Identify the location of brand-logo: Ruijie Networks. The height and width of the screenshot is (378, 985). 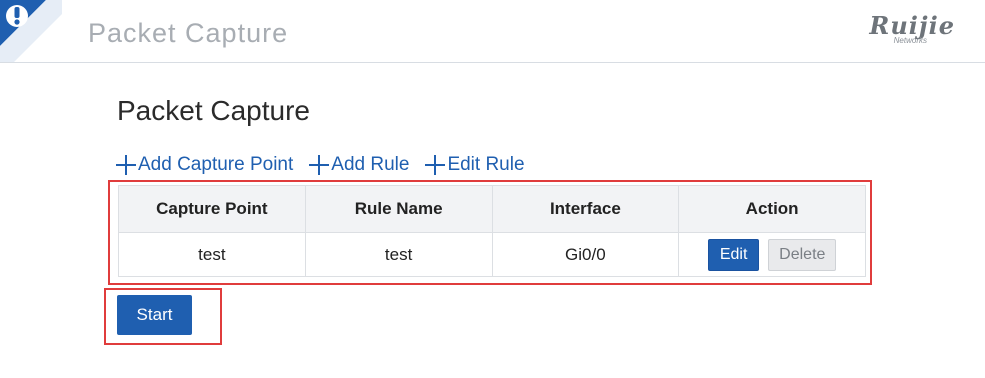
(912, 28).